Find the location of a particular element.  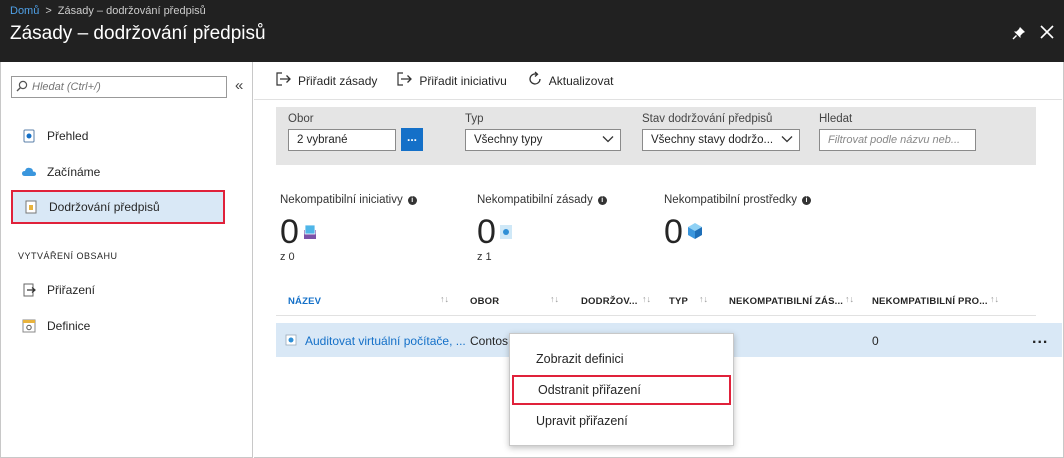

definition-icon is located at coordinates (29, 326).